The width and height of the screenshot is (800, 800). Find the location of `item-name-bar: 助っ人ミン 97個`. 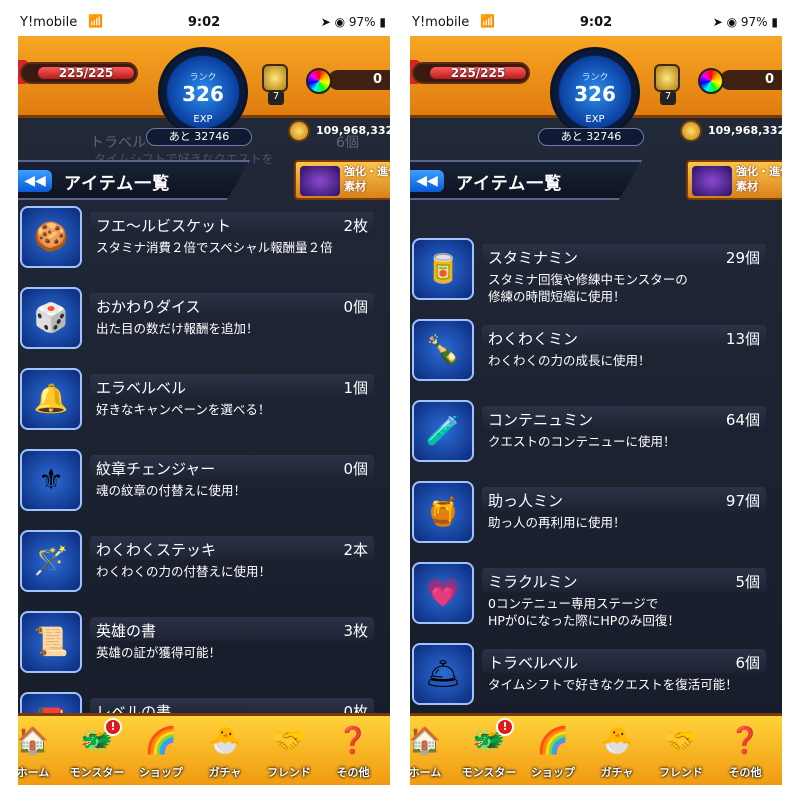

item-name-bar: 助っ人ミン 97個 is located at coordinates (624, 499).